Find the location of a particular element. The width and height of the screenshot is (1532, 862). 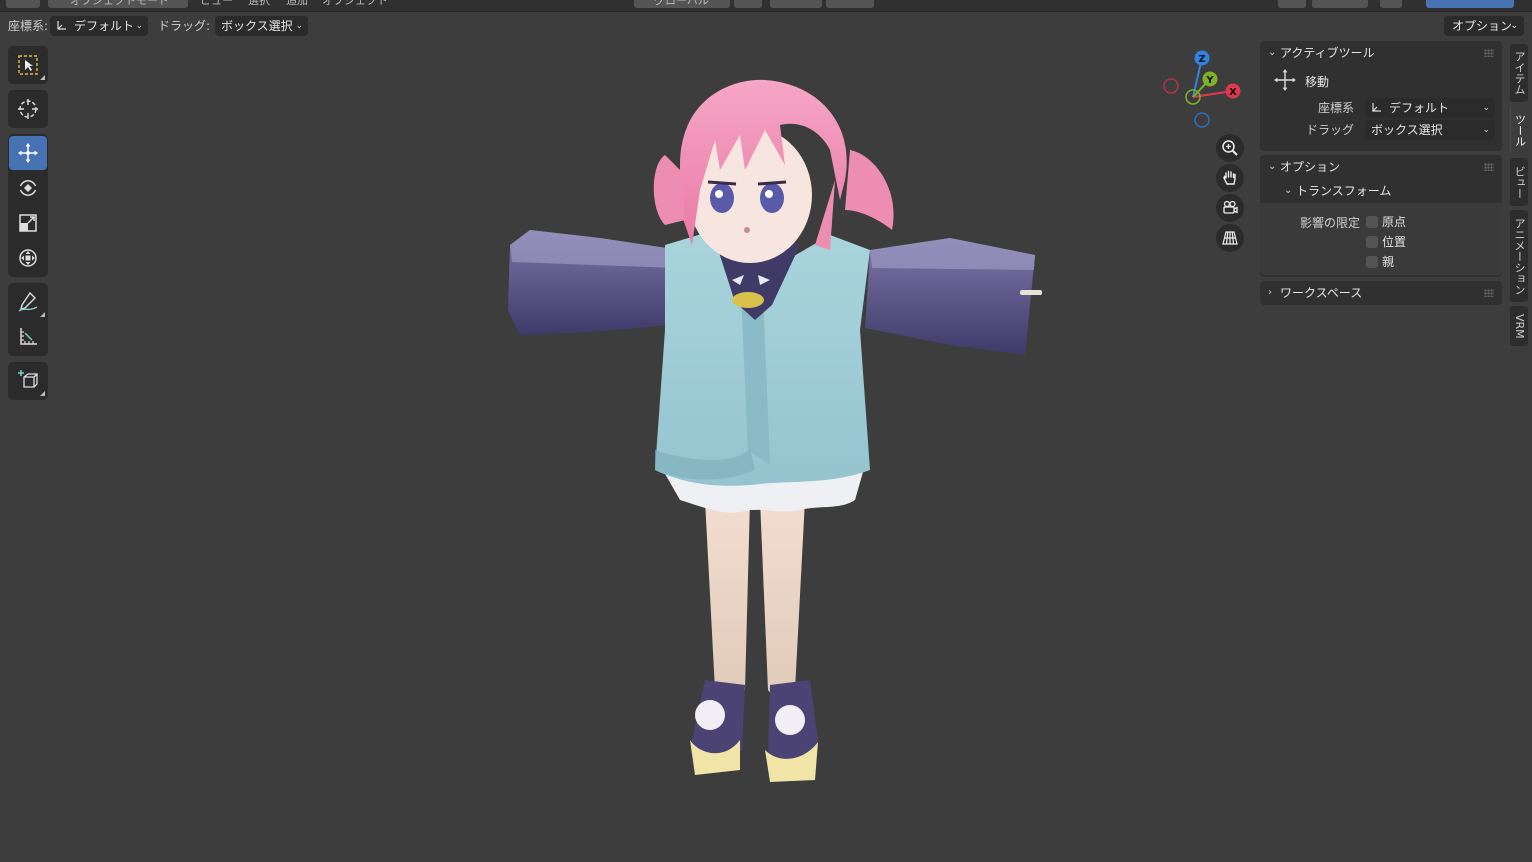

measure-tool is located at coordinates (28, 337).